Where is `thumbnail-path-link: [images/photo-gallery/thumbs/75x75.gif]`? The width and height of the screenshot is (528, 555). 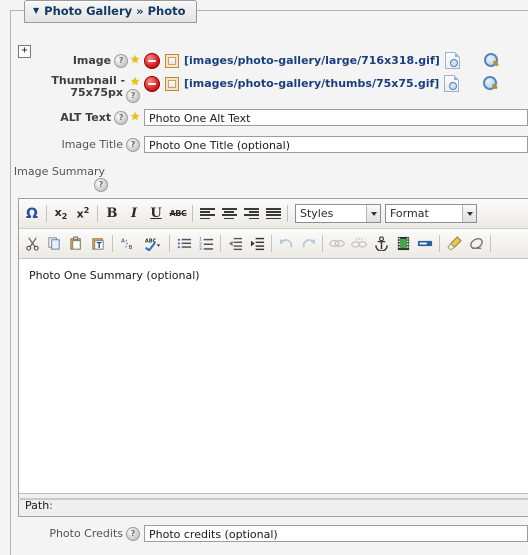
thumbnail-path-link: [images/photo-gallery/thumbs/75x75.gif] is located at coordinates (311, 83).